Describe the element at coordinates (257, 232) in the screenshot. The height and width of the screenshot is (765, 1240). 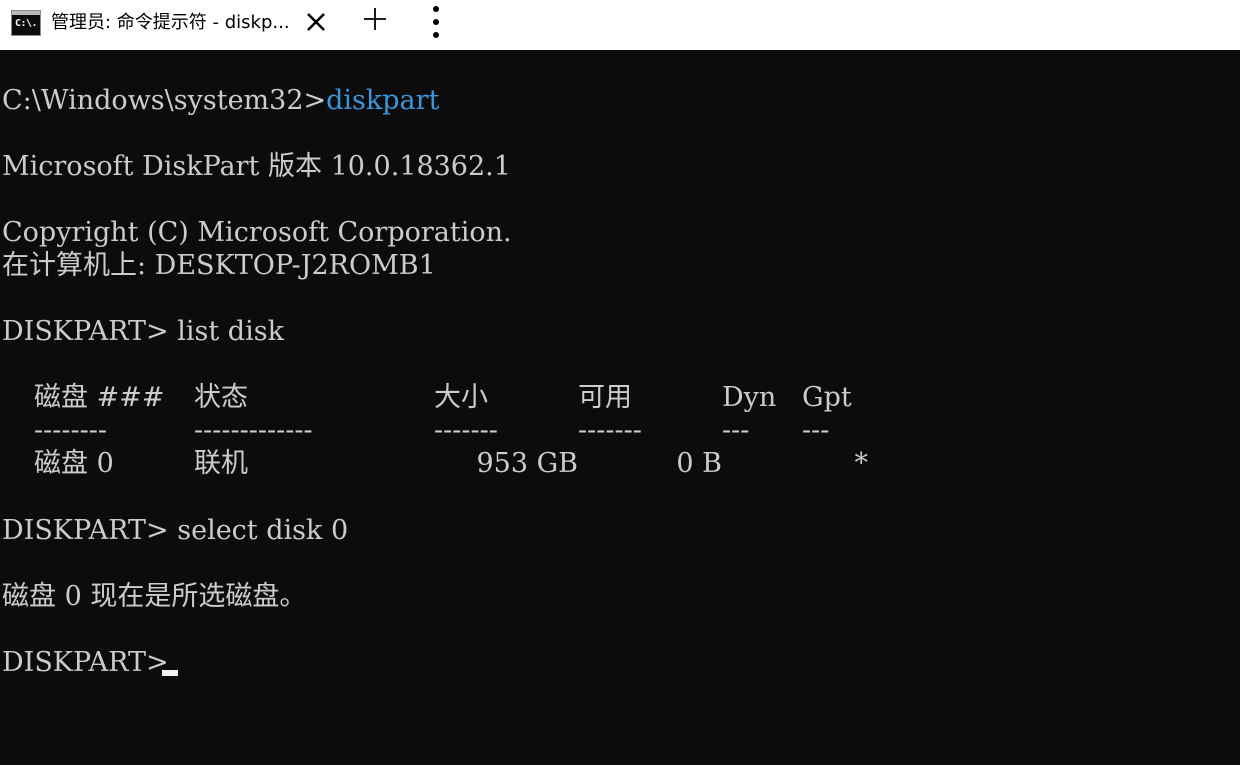
I see `copyright-line: Copyright (C) Microsoft Corporation.` at that location.